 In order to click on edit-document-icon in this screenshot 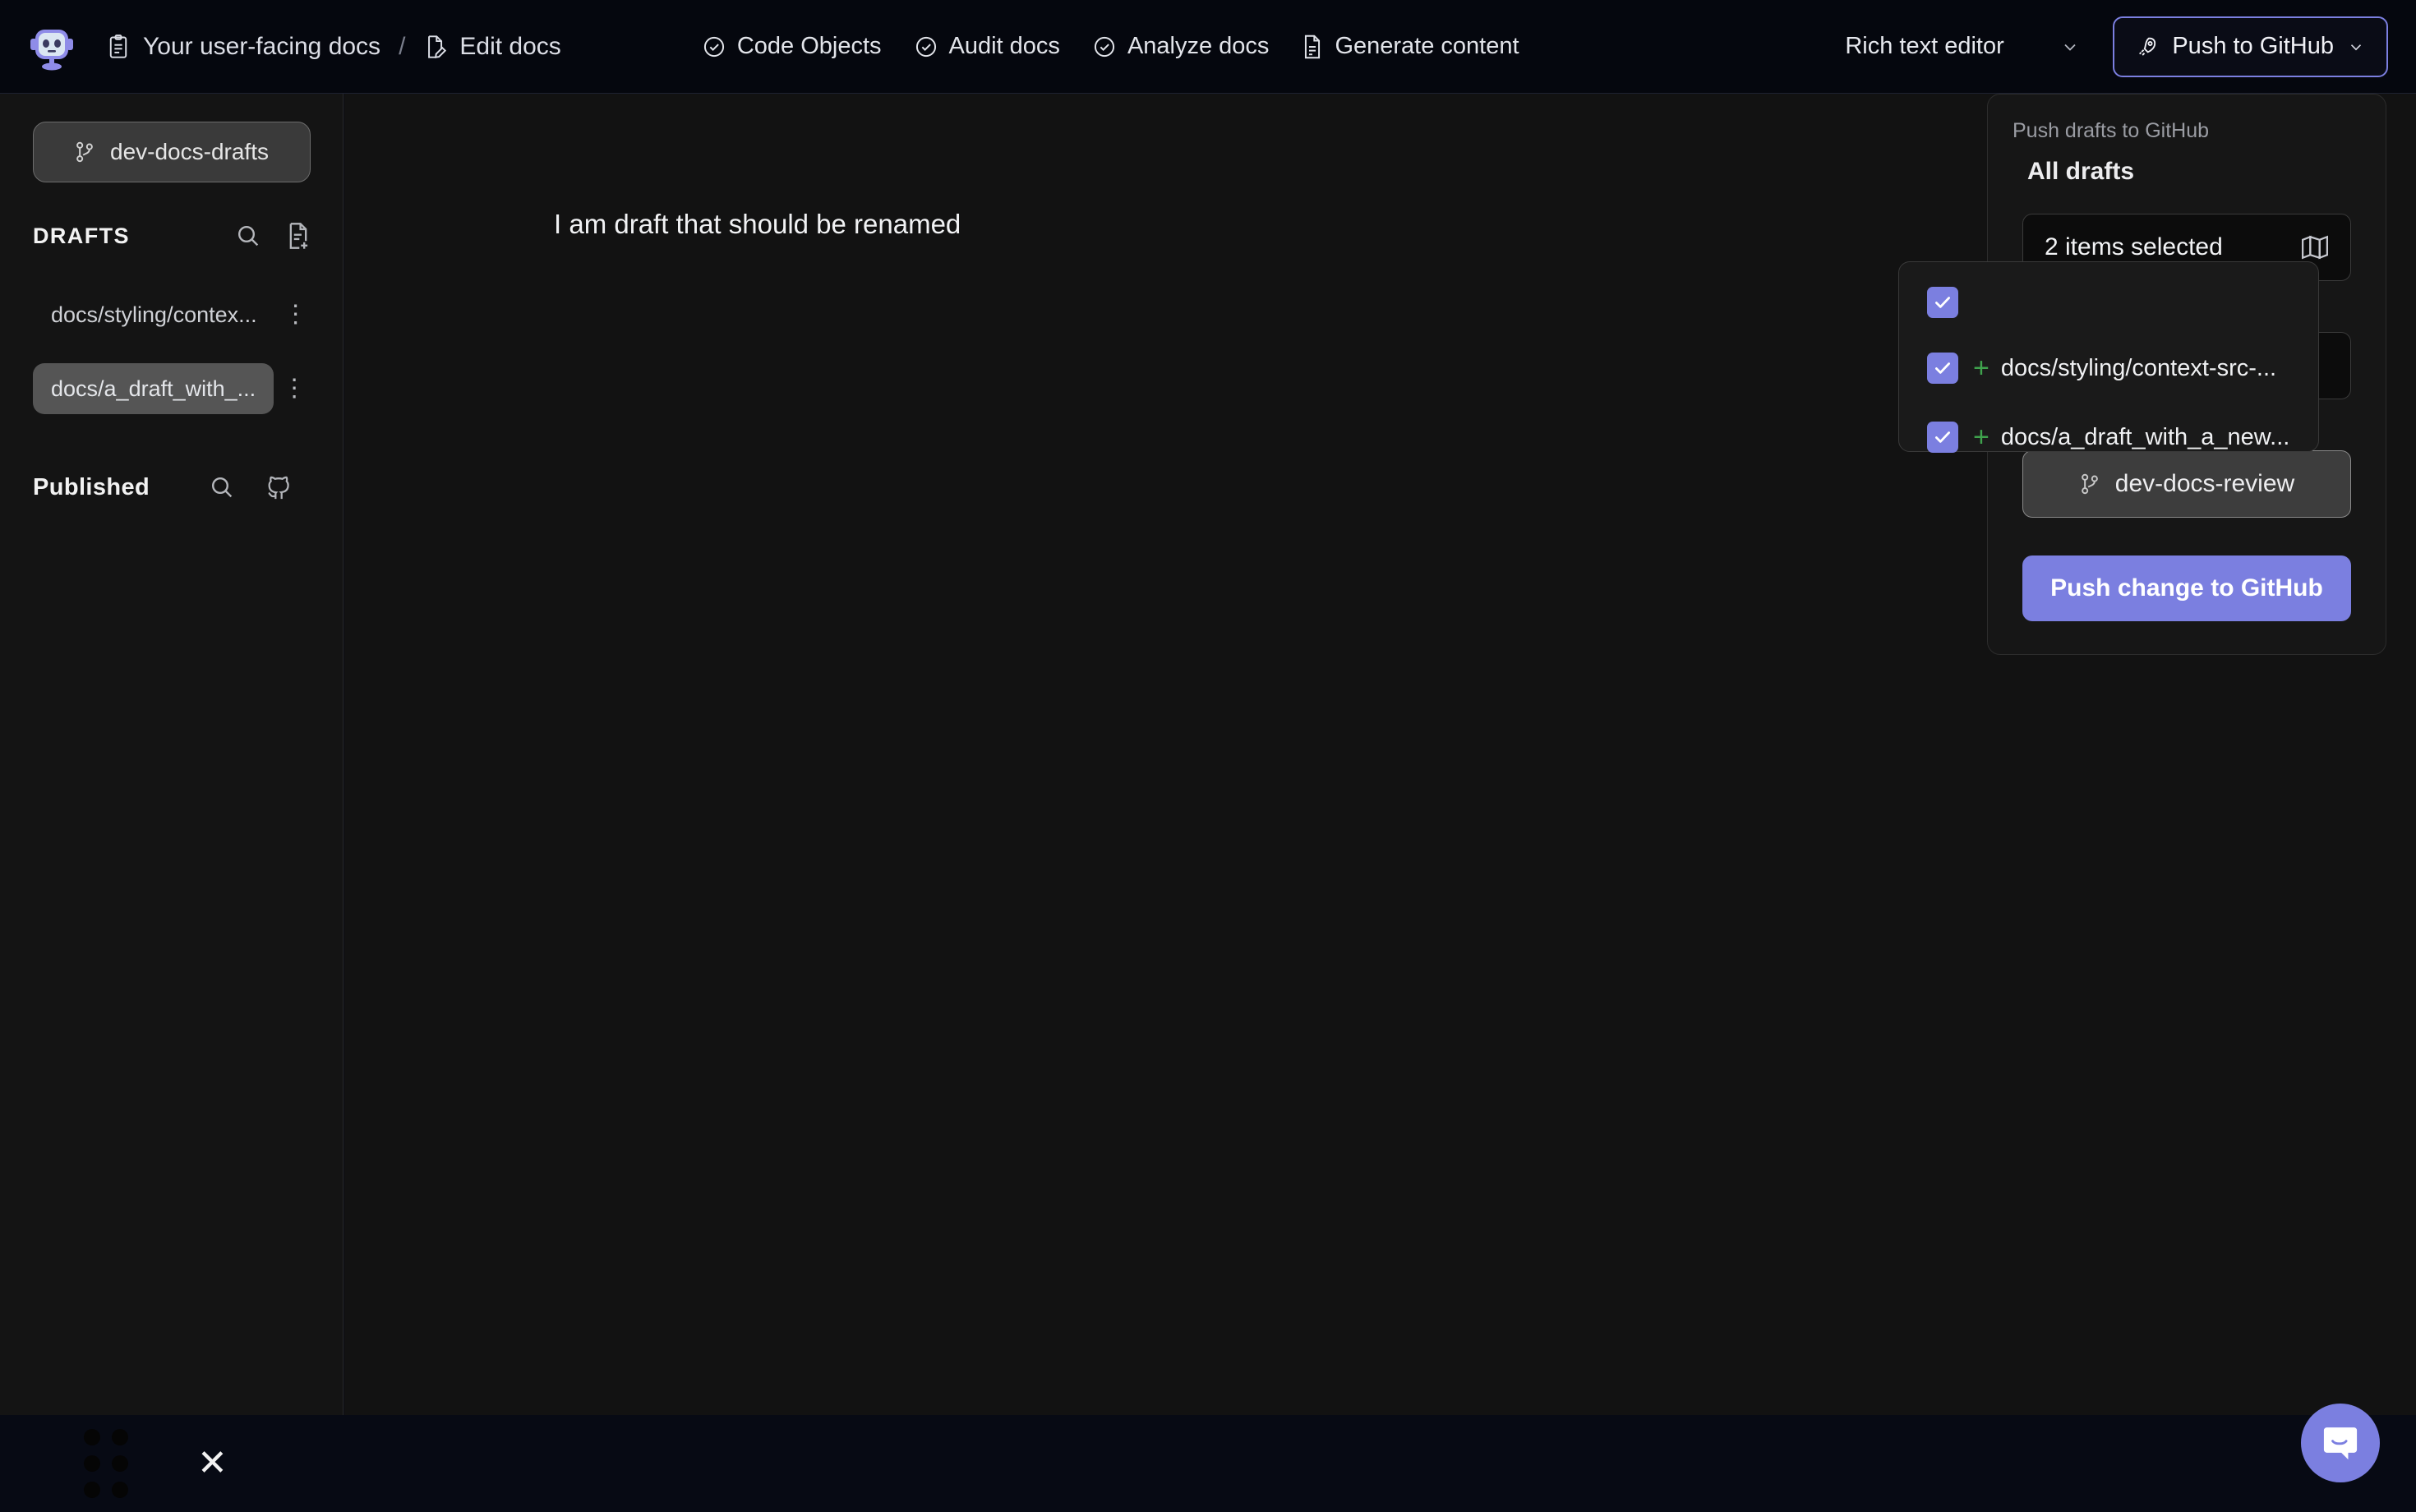, I will do `click(435, 47)`.